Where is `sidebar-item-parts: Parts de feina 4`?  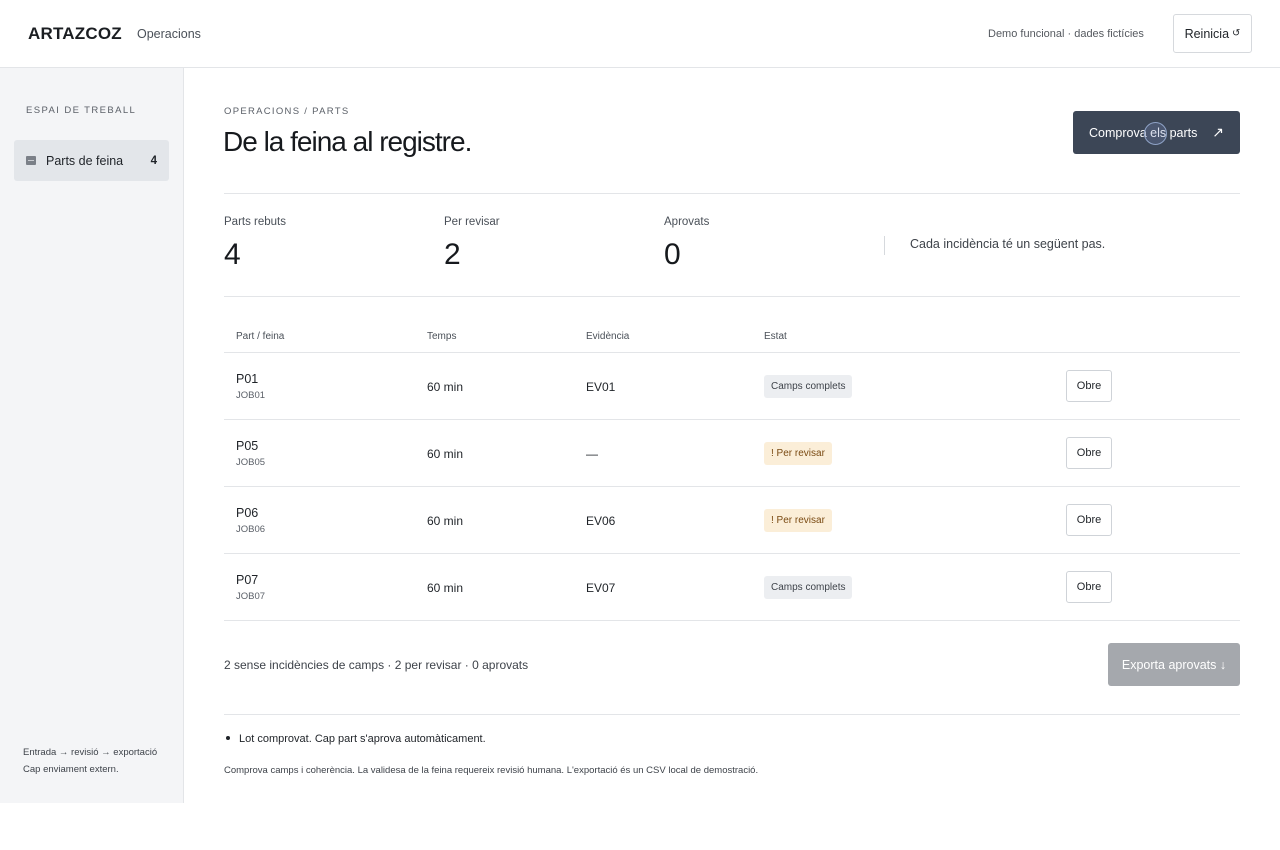
sidebar-item-parts: Parts de feina 4 is located at coordinates (91, 160).